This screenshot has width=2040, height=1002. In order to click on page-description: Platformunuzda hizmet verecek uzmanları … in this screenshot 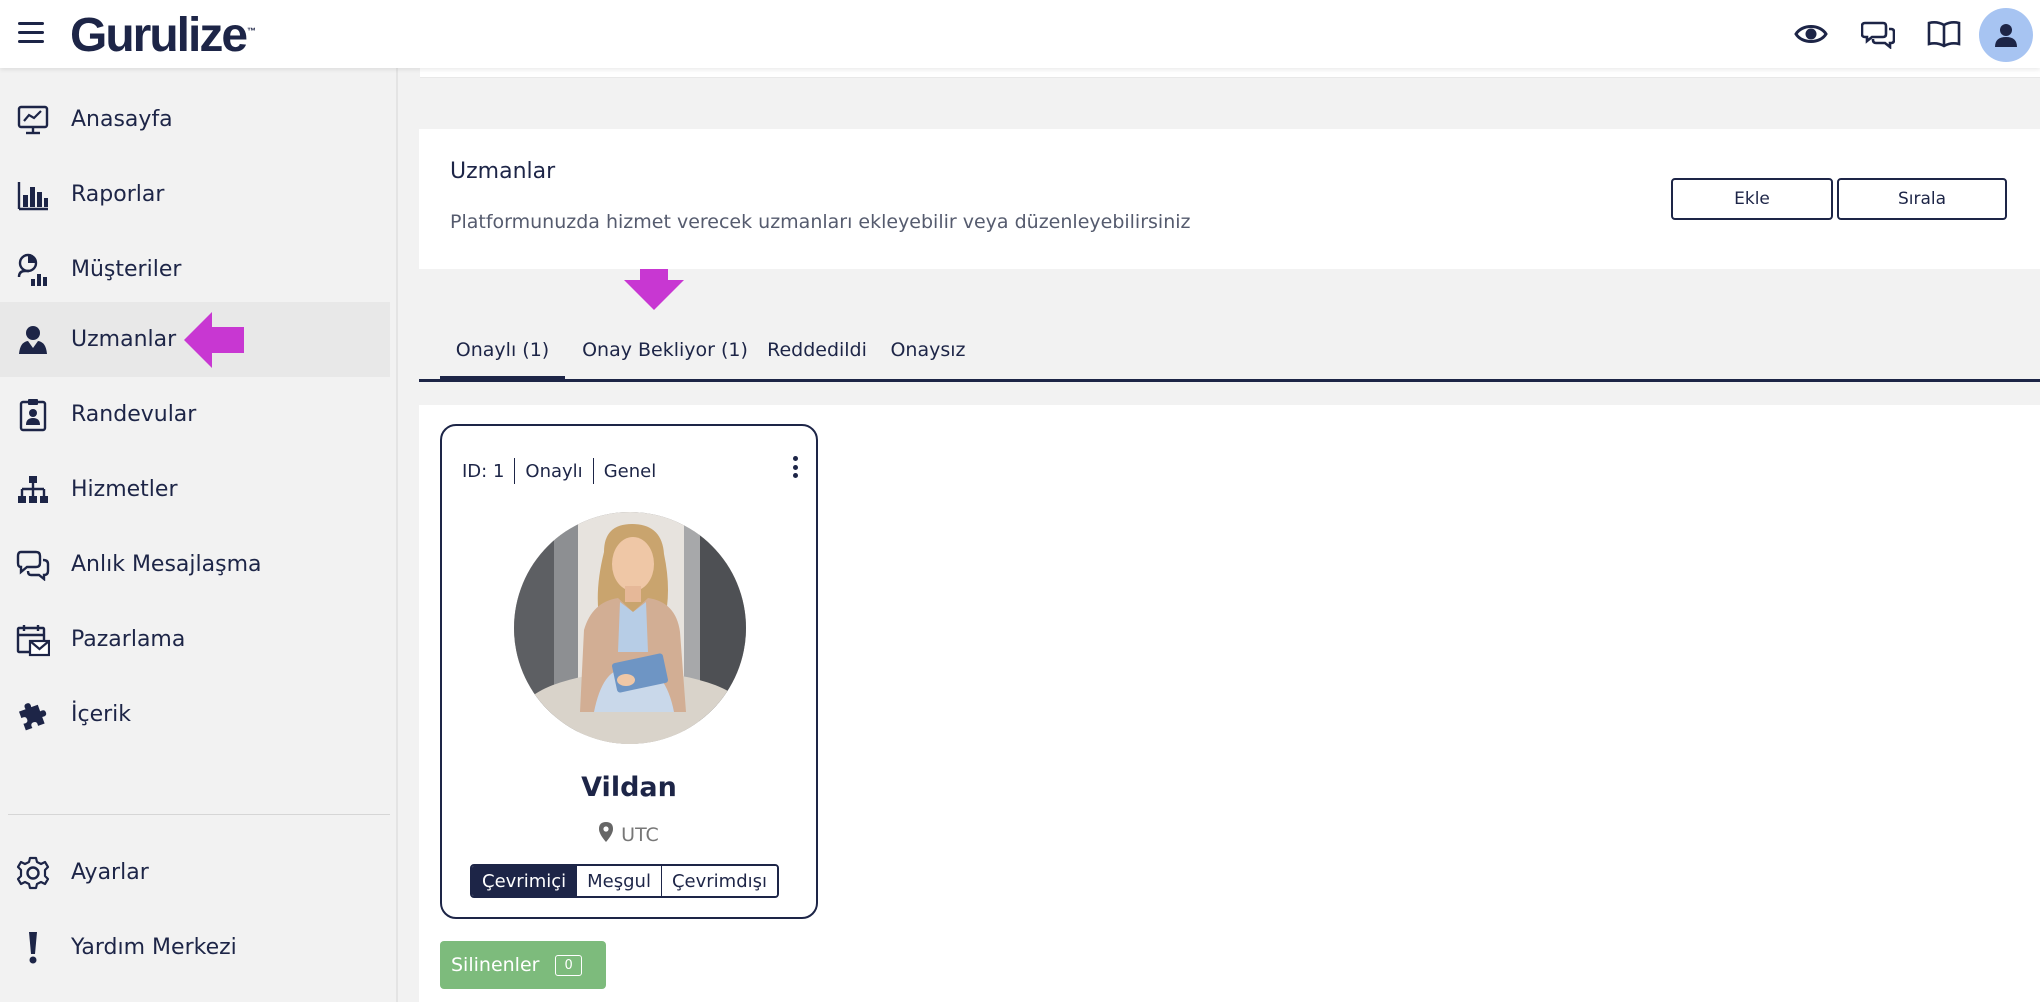, I will do `click(820, 222)`.